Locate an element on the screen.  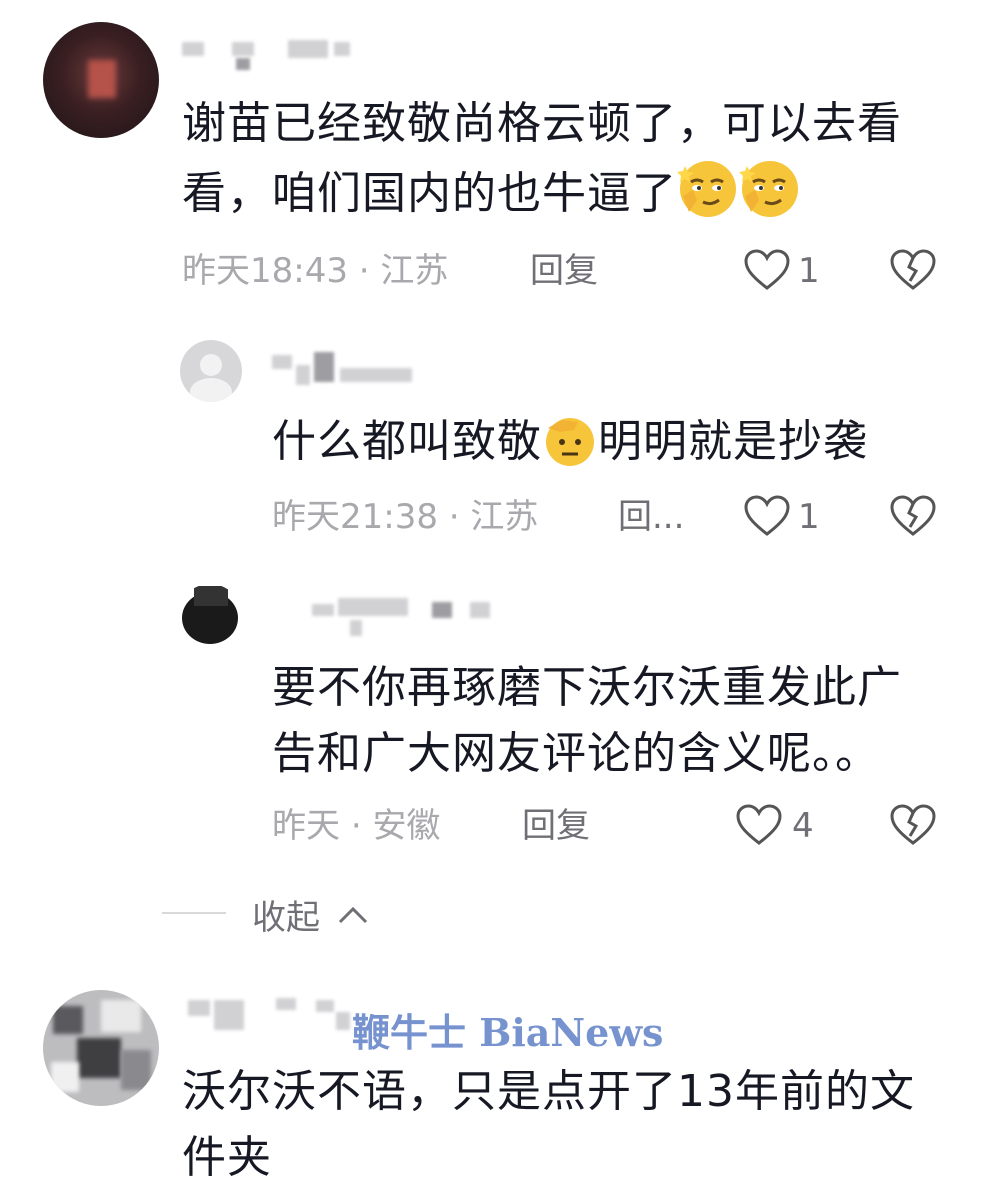
comment-meta: 昨天 · 安徽 is located at coordinates (356, 826).